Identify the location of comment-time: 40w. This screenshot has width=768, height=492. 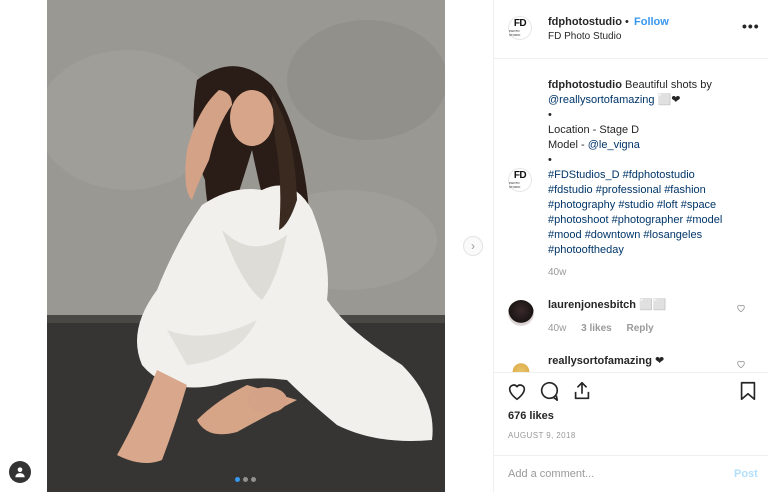
(557, 328).